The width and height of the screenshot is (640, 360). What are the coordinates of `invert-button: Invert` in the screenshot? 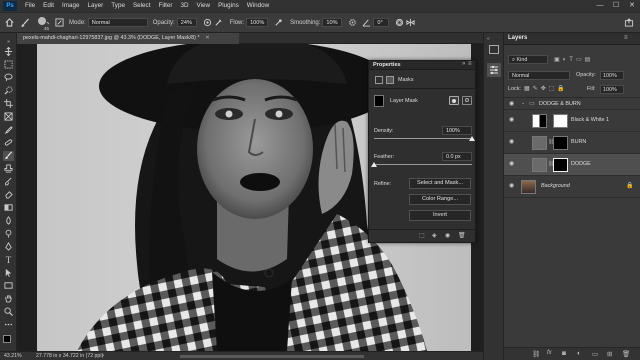 It's located at (440, 215).